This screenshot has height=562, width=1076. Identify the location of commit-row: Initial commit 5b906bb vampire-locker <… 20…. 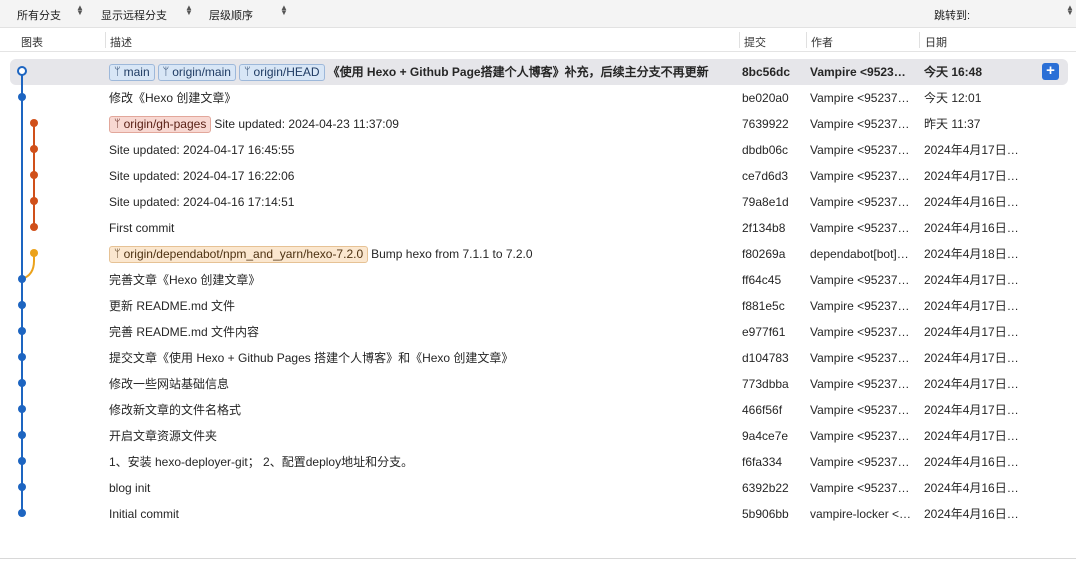
(538, 514).